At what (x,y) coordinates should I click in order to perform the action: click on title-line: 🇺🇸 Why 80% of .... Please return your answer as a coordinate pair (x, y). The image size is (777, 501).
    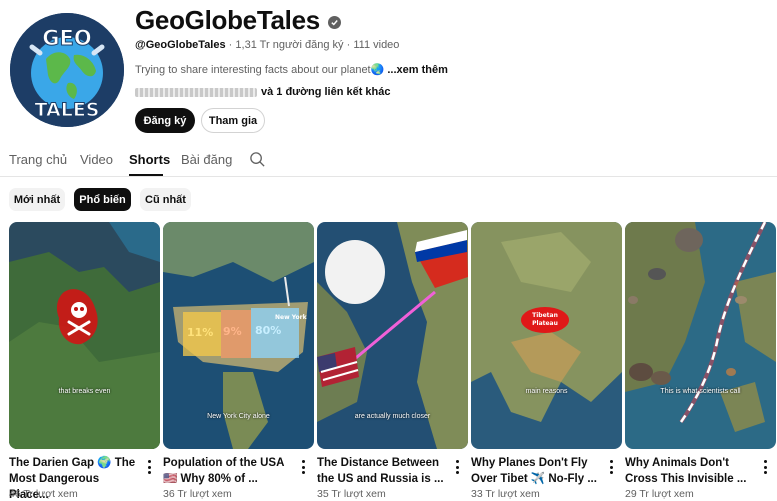
    Looking at the image, I should click on (210, 479).